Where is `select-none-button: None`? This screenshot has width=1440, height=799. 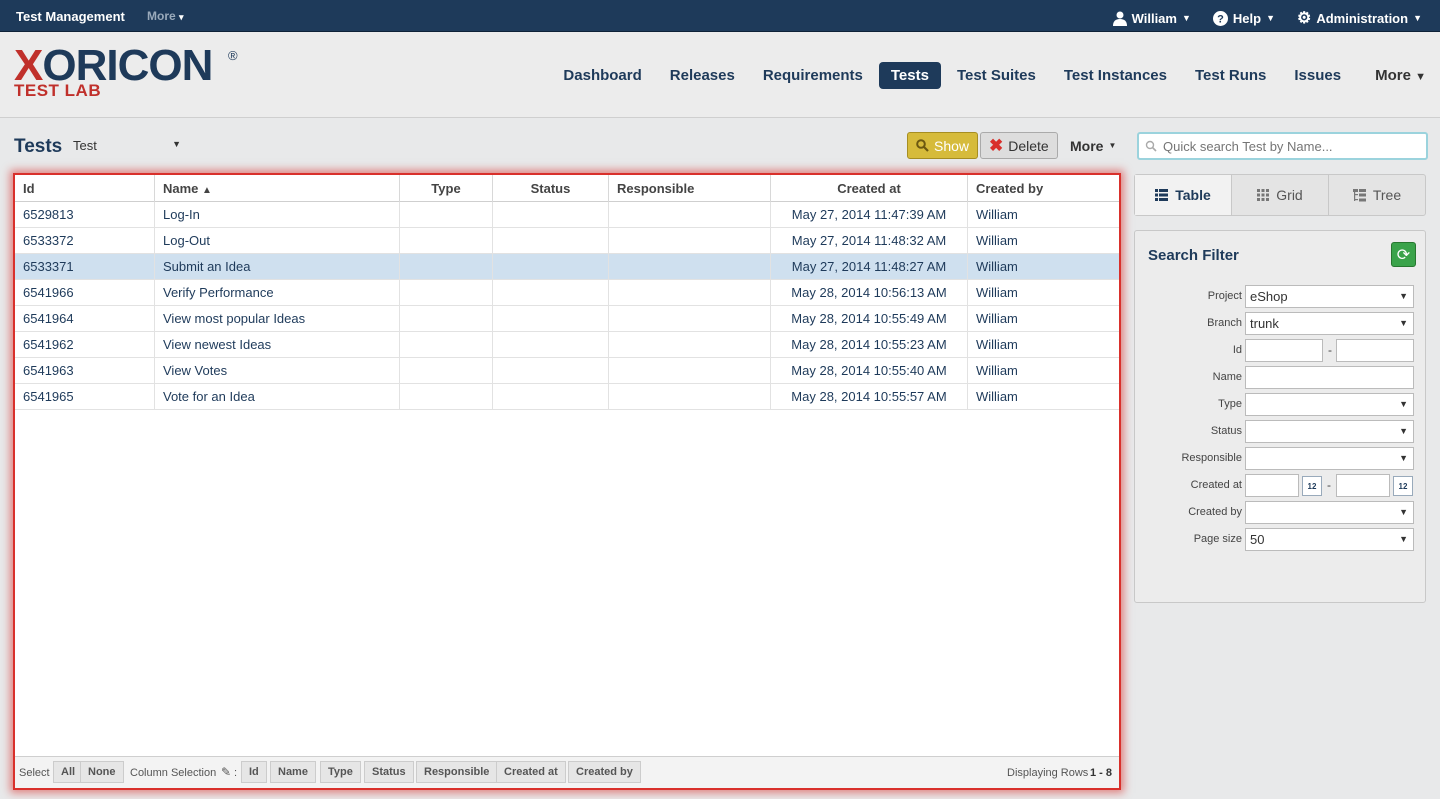
select-none-button: None is located at coordinates (102, 772).